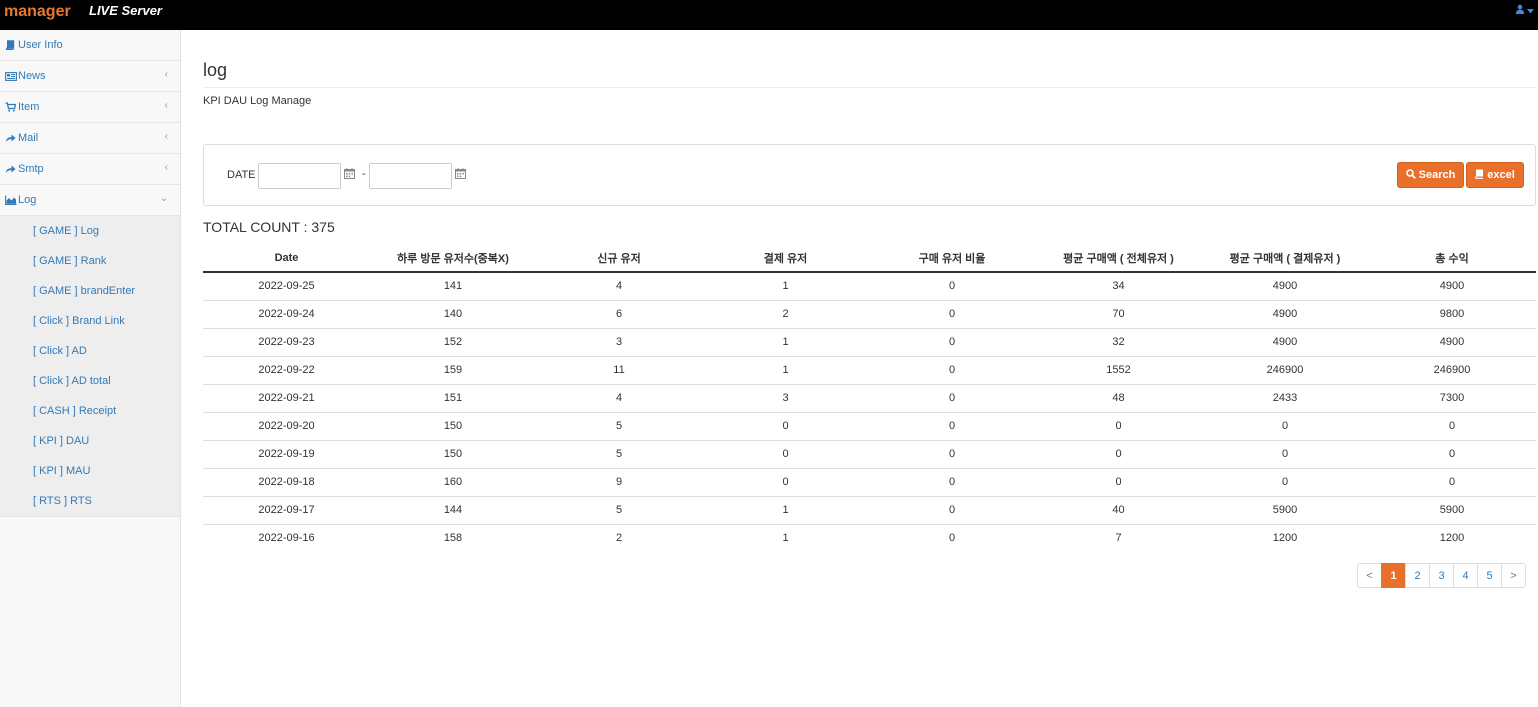  Describe the element at coordinates (90, 45) in the screenshot. I see `sidebar-item-user-info: User Info` at that location.